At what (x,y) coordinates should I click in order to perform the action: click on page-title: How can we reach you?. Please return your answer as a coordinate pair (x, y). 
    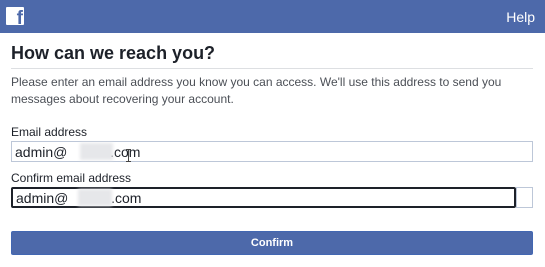
    Looking at the image, I should click on (113, 53).